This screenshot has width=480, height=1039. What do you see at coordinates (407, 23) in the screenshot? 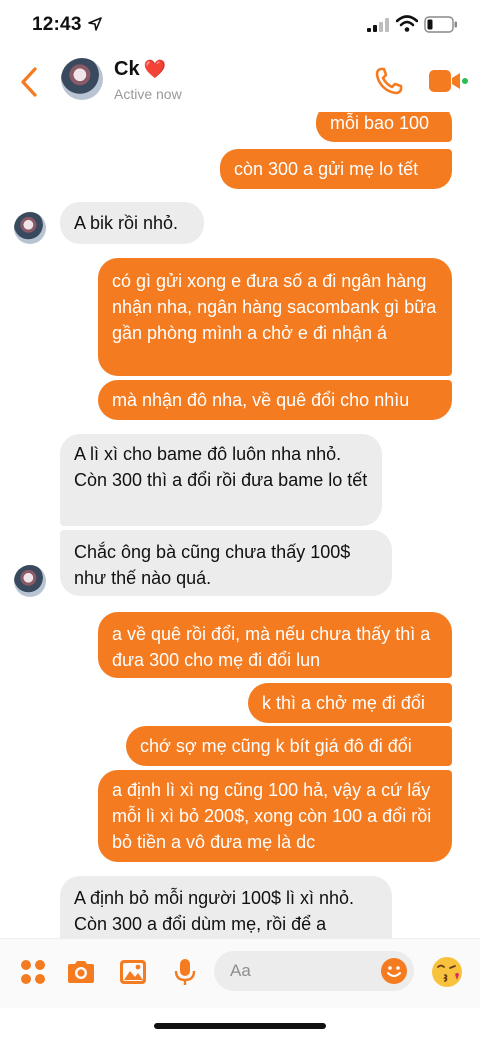
I see `wifi-icon` at bounding box center [407, 23].